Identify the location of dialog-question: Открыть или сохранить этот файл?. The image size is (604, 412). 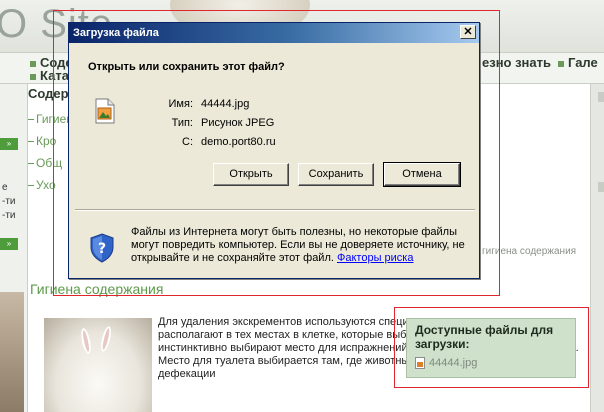
(186, 67).